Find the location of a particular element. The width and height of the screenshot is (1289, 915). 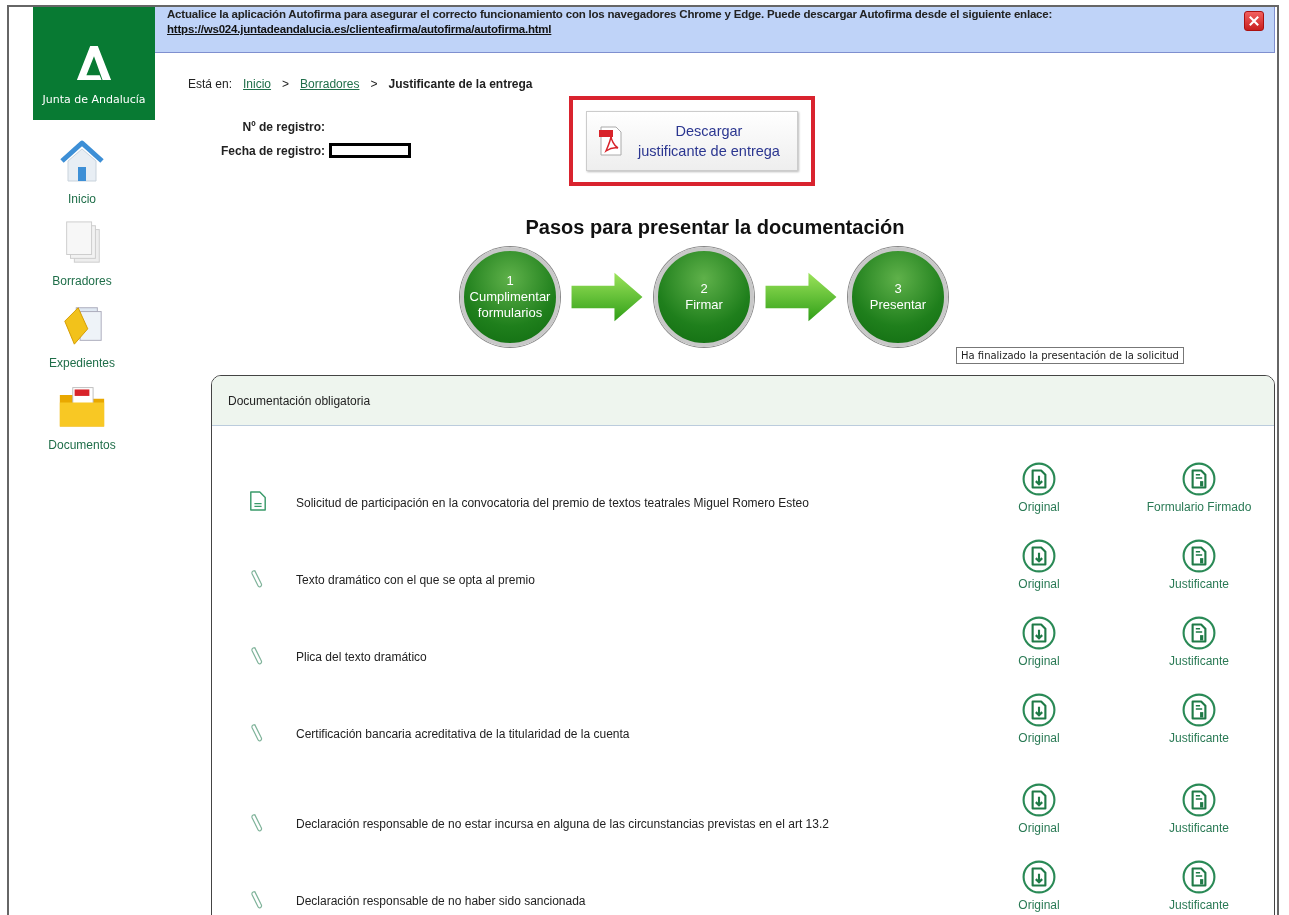

sidebar-link: Documentos is located at coordinates (82, 445).